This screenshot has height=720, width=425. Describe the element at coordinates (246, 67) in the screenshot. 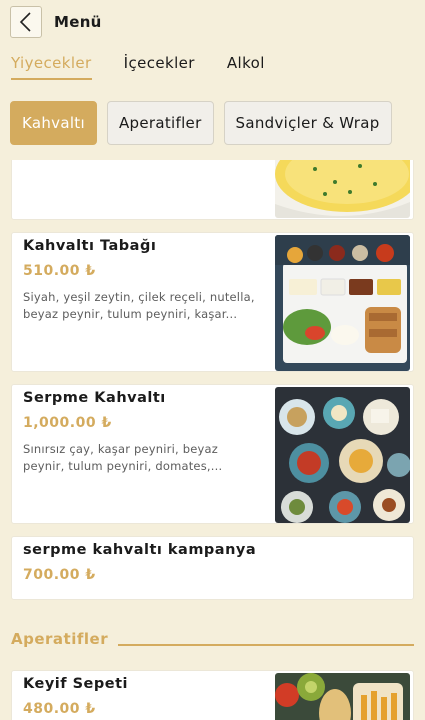

I see `tab-alkol: Alkol` at that location.